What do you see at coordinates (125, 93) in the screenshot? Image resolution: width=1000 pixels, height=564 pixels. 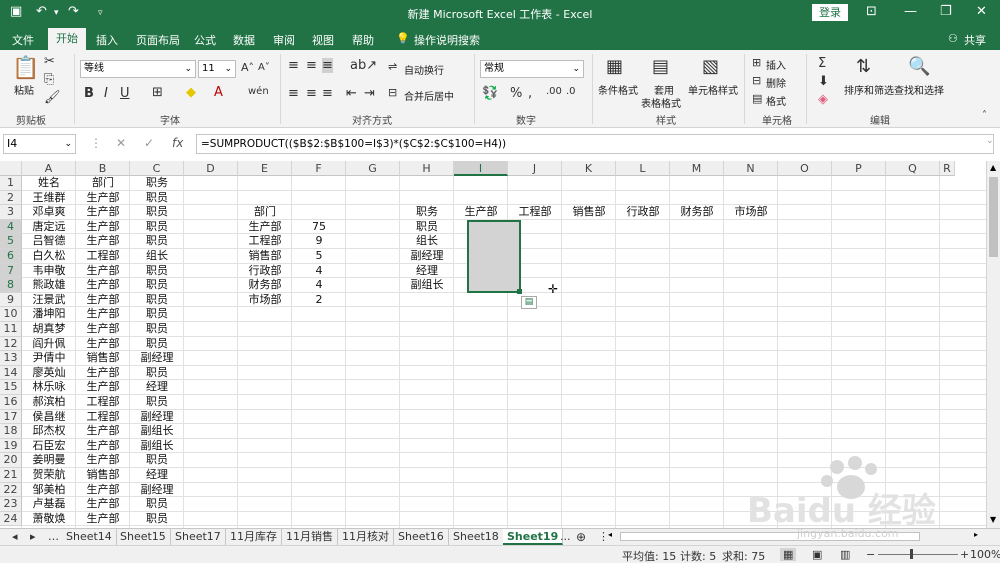 I see `underline-icon: U` at bounding box center [125, 93].